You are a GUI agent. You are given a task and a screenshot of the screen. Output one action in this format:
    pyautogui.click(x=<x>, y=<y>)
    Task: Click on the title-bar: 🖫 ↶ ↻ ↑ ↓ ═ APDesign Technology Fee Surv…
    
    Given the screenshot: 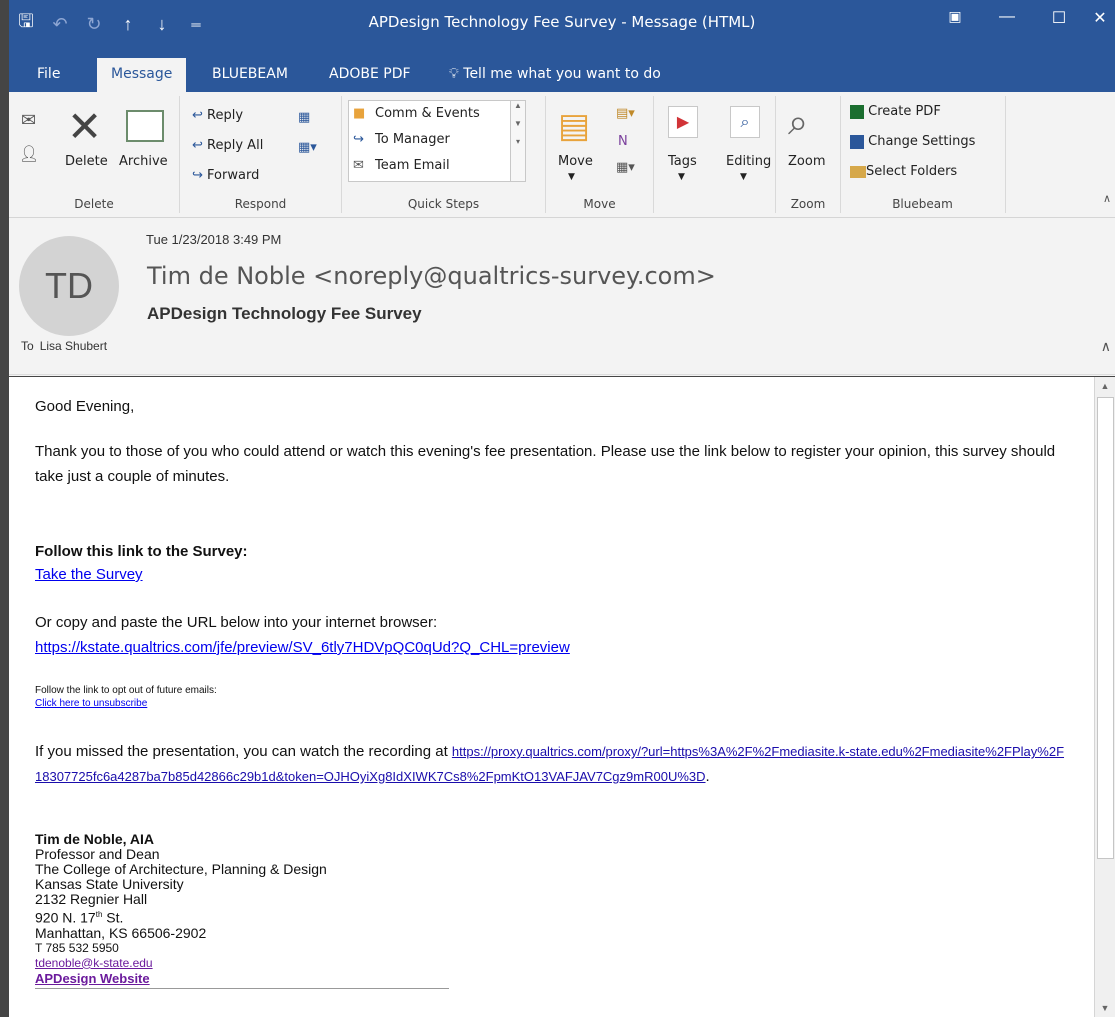 What is the action you would take?
    pyautogui.click(x=562, y=29)
    